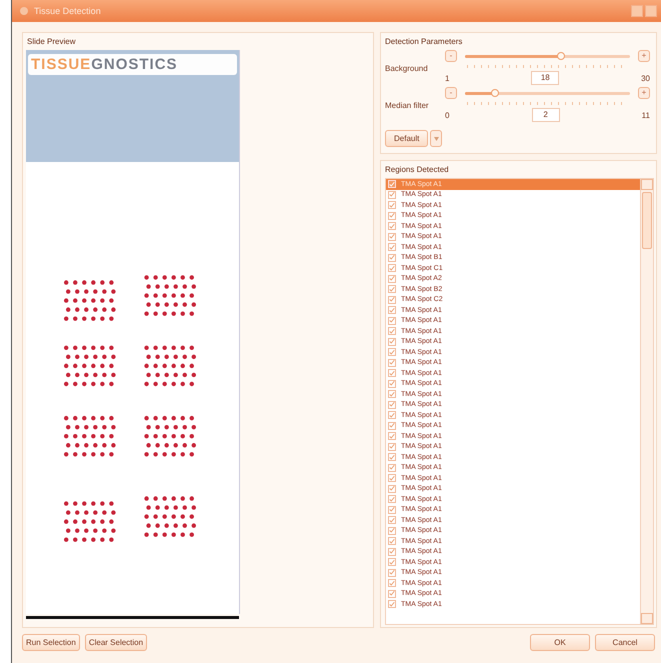  I want to click on close-button, so click(651, 11).